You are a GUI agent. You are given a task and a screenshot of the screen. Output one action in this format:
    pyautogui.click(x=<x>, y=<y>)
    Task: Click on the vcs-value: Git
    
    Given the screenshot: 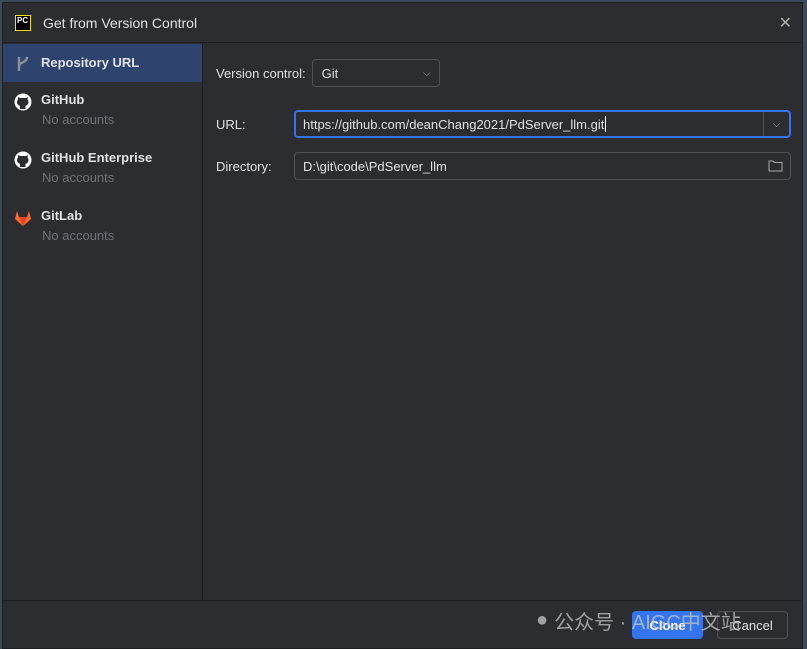 What is the action you would take?
    pyautogui.click(x=330, y=73)
    